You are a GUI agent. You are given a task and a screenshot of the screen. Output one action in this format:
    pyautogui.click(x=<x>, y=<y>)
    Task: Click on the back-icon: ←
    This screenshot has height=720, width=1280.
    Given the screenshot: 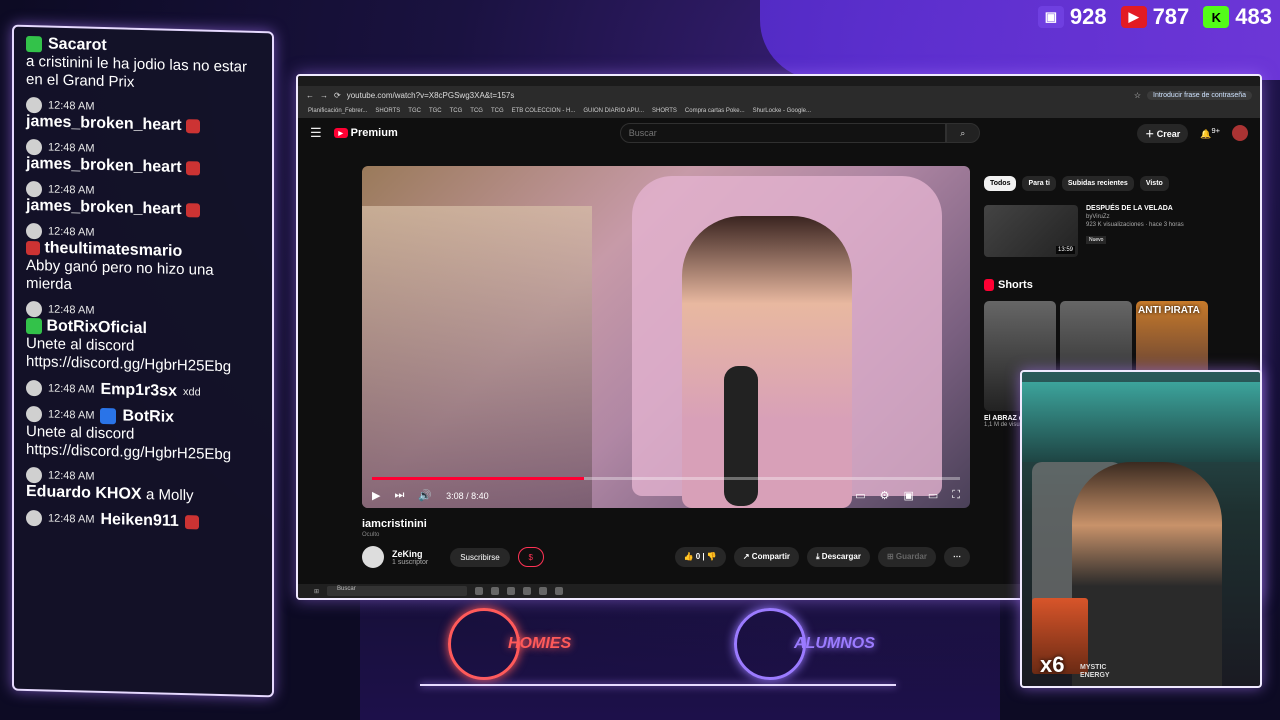 What is the action you would take?
    pyautogui.click(x=310, y=95)
    